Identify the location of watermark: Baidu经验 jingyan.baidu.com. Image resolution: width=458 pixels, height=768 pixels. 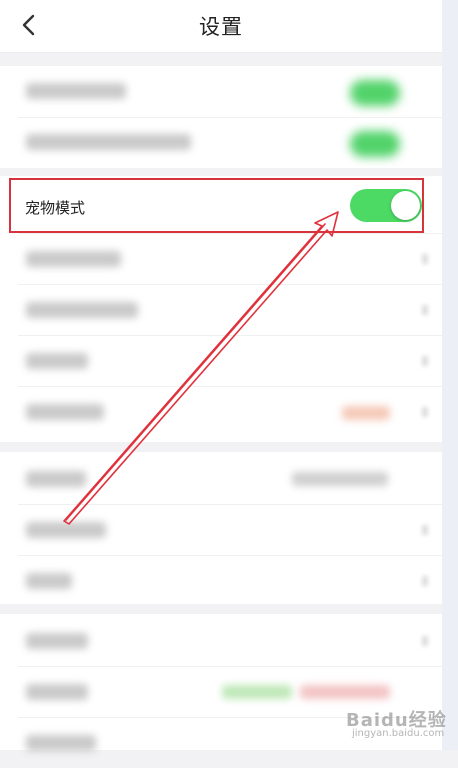
(393, 724).